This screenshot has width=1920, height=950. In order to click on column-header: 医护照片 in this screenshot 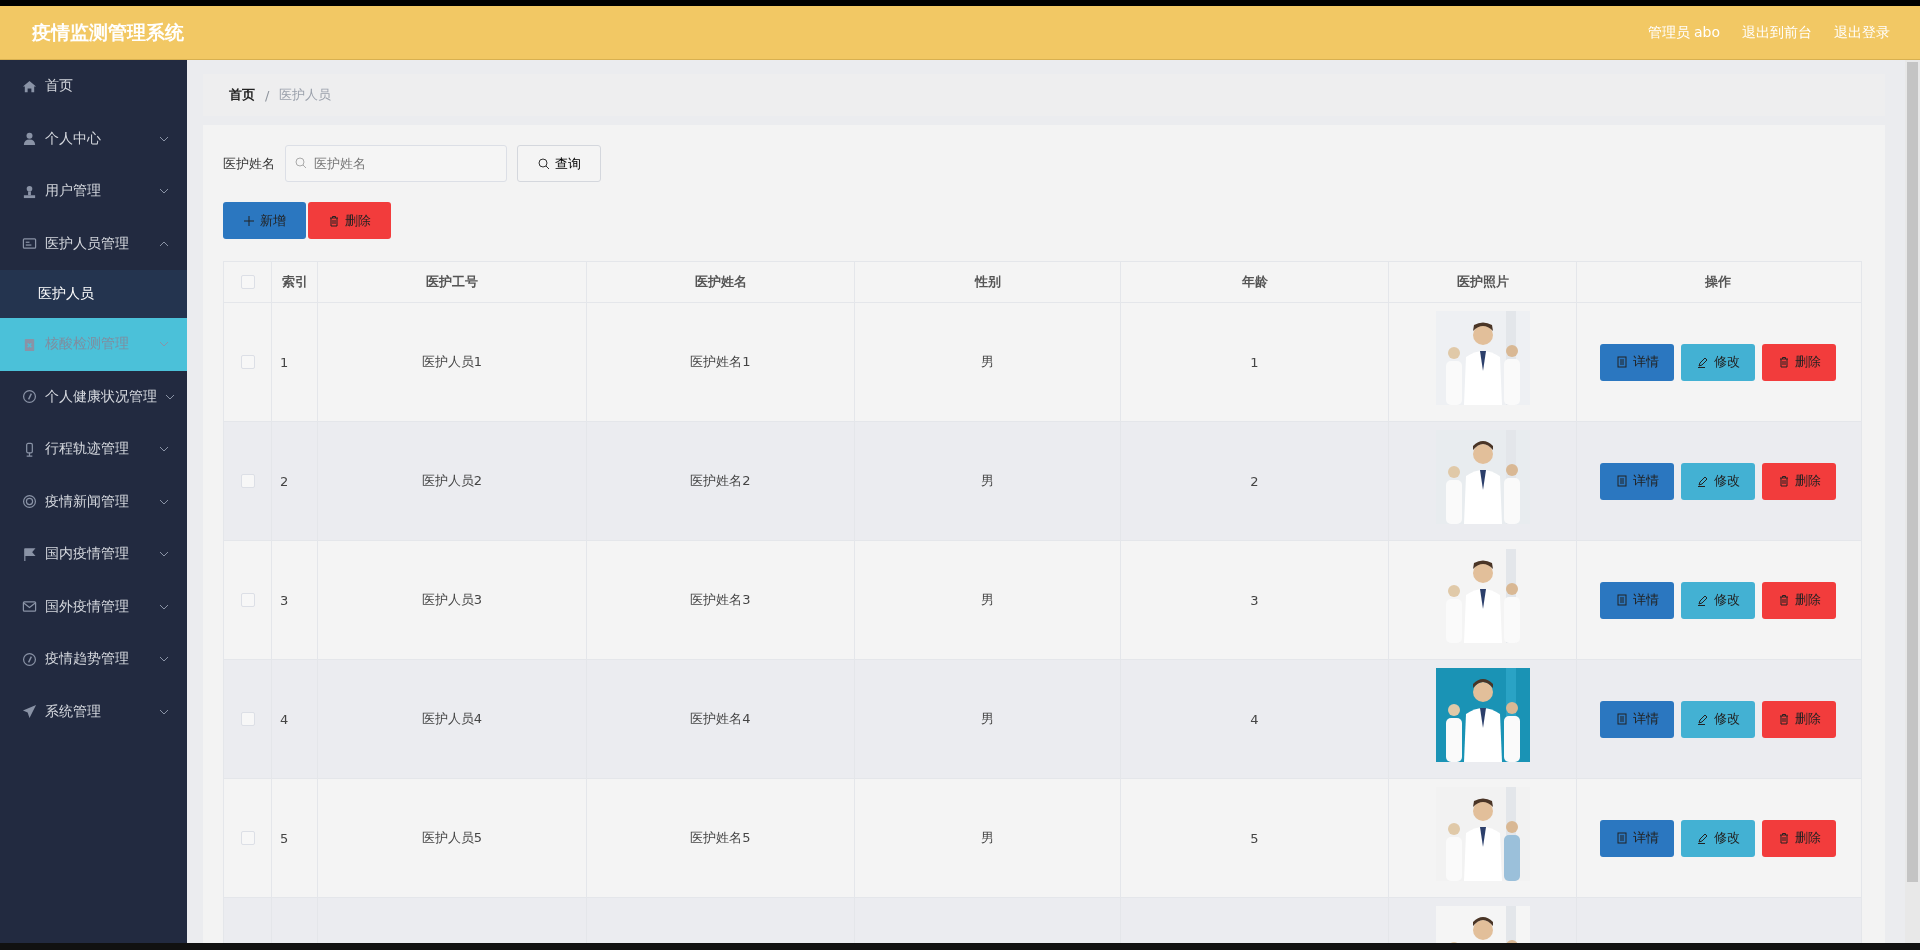, I will do `click(1482, 282)`.